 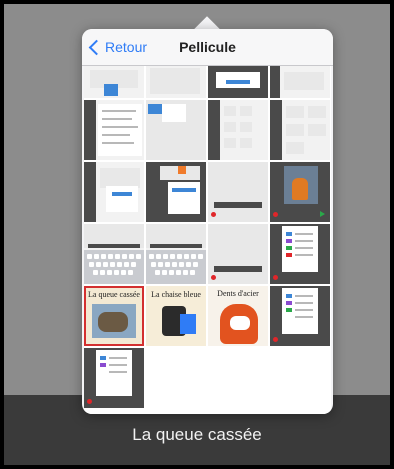 What do you see at coordinates (176, 316) in the screenshot?
I see `book-cover-la-chaise-bleue: La chaise bleue` at bounding box center [176, 316].